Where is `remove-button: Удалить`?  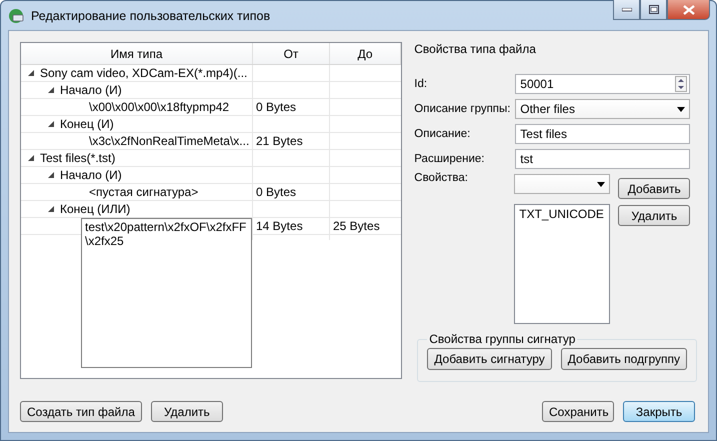
remove-button: Удалить is located at coordinates (654, 215).